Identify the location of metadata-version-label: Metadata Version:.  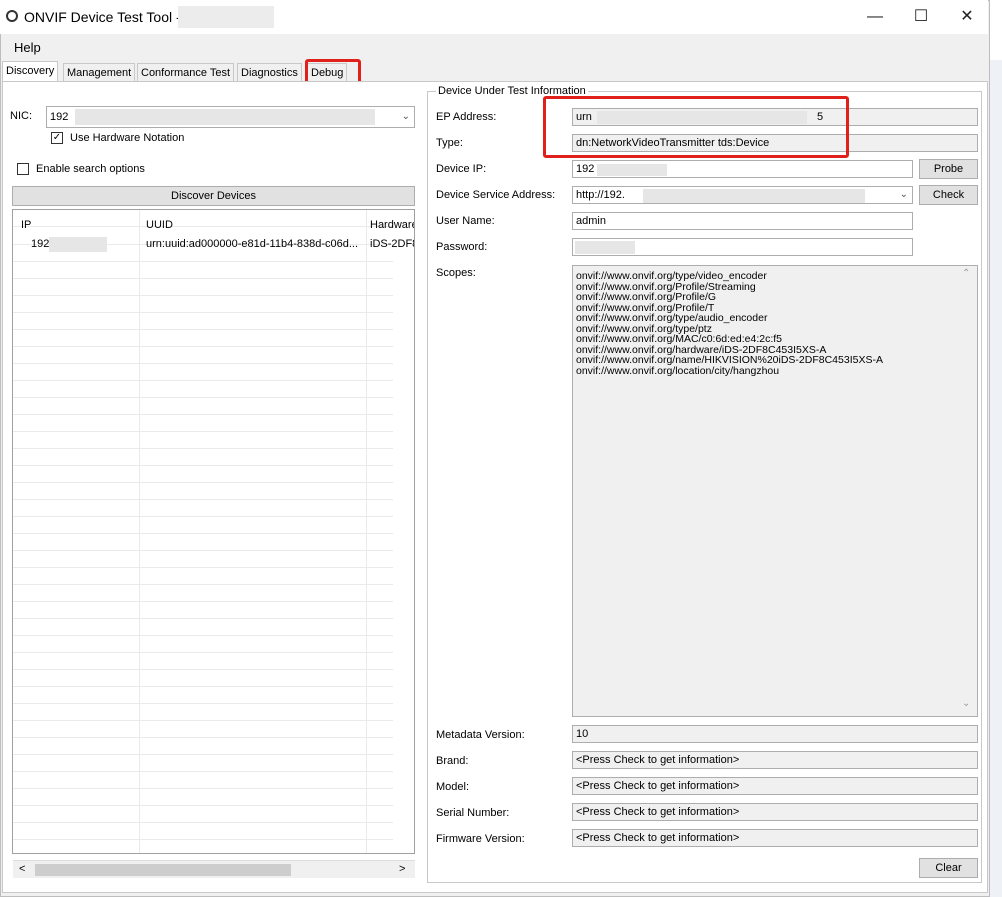
(480, 735).